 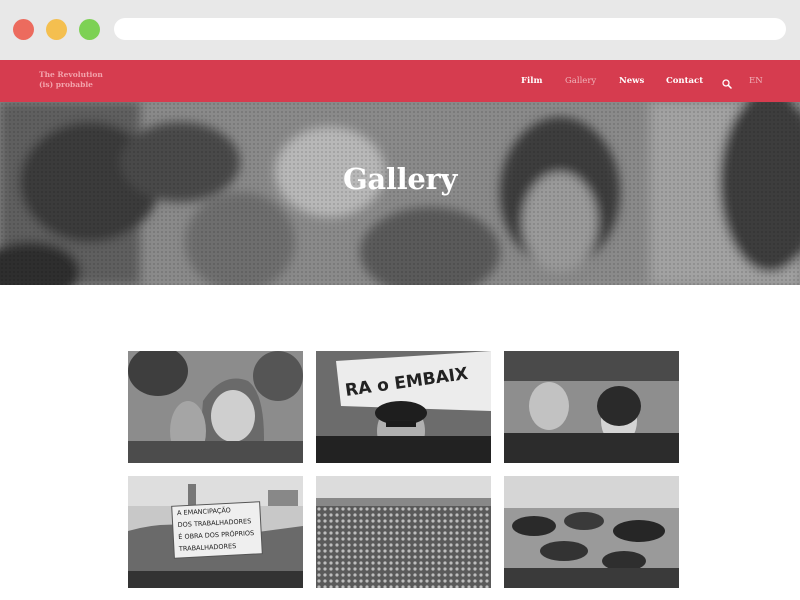 I want to click on minimize-window-button, so click(x=56, y=29).